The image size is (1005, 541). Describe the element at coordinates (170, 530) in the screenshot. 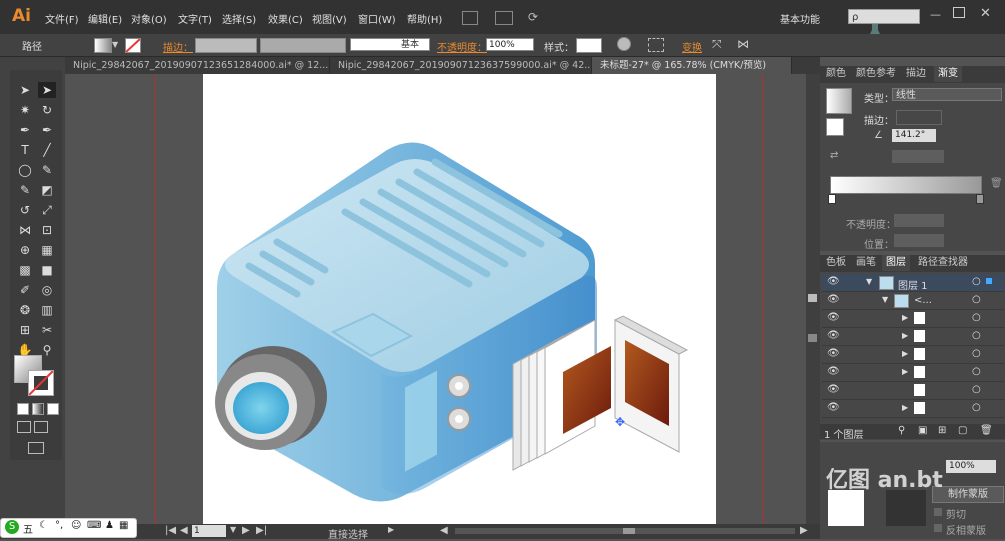

I see `first-artboard-icon: |◀` at that location.